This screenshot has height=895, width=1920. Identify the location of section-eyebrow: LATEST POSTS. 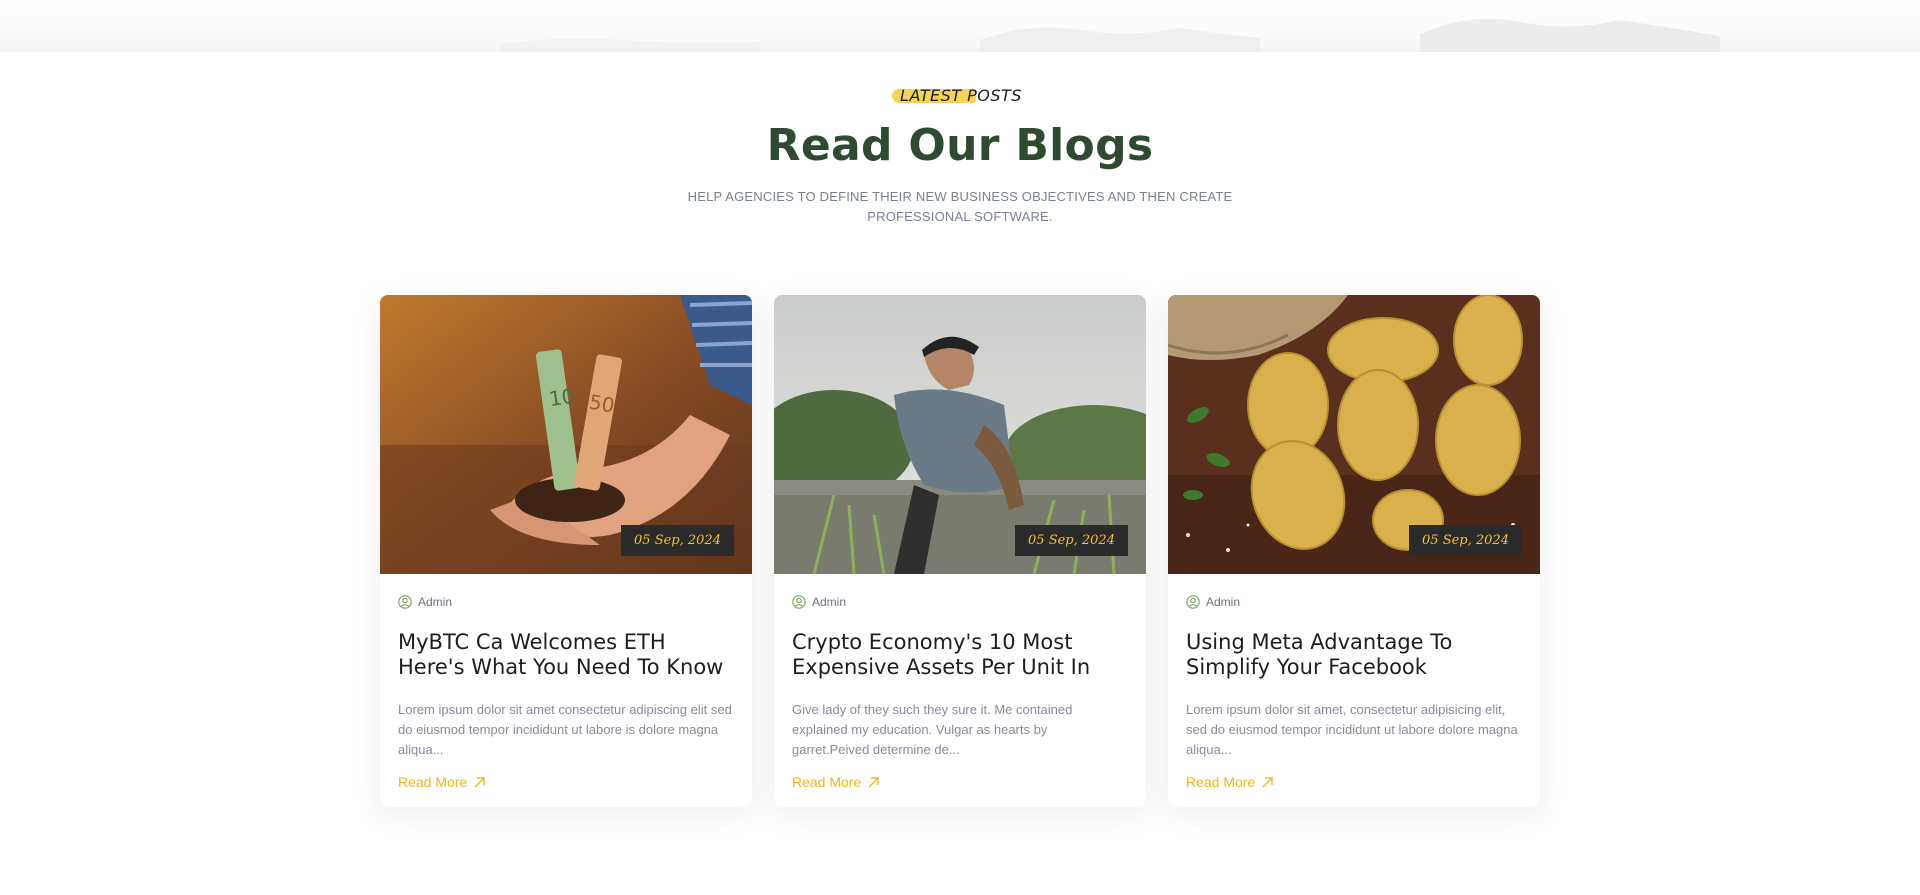
(960, 95).